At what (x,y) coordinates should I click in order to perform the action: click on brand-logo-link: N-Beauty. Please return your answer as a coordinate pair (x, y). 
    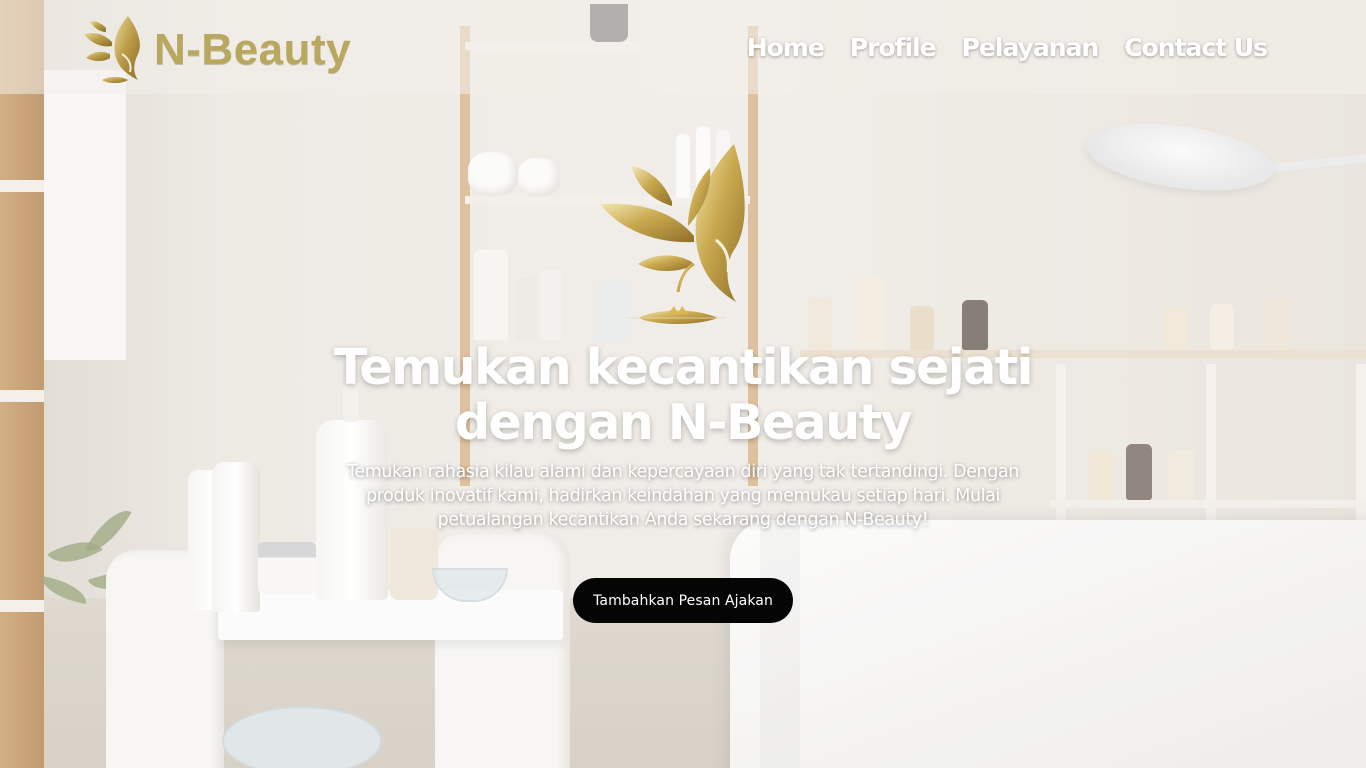
    Looking at the image, I should click on (216, 50).